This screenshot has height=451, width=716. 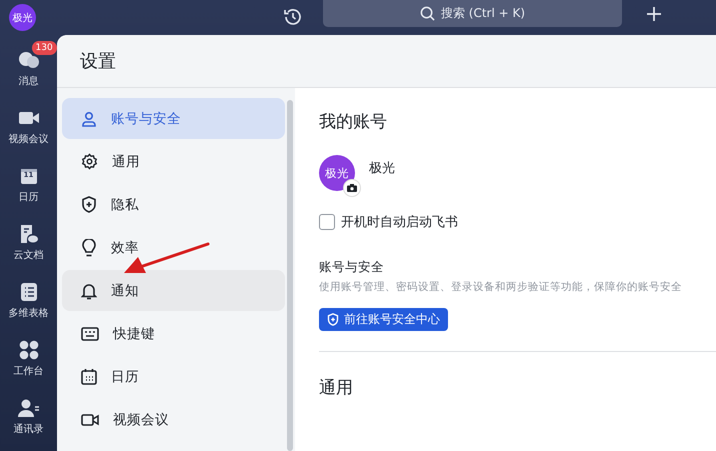 I want to click on settings-icon, so click(x=89, y=161).